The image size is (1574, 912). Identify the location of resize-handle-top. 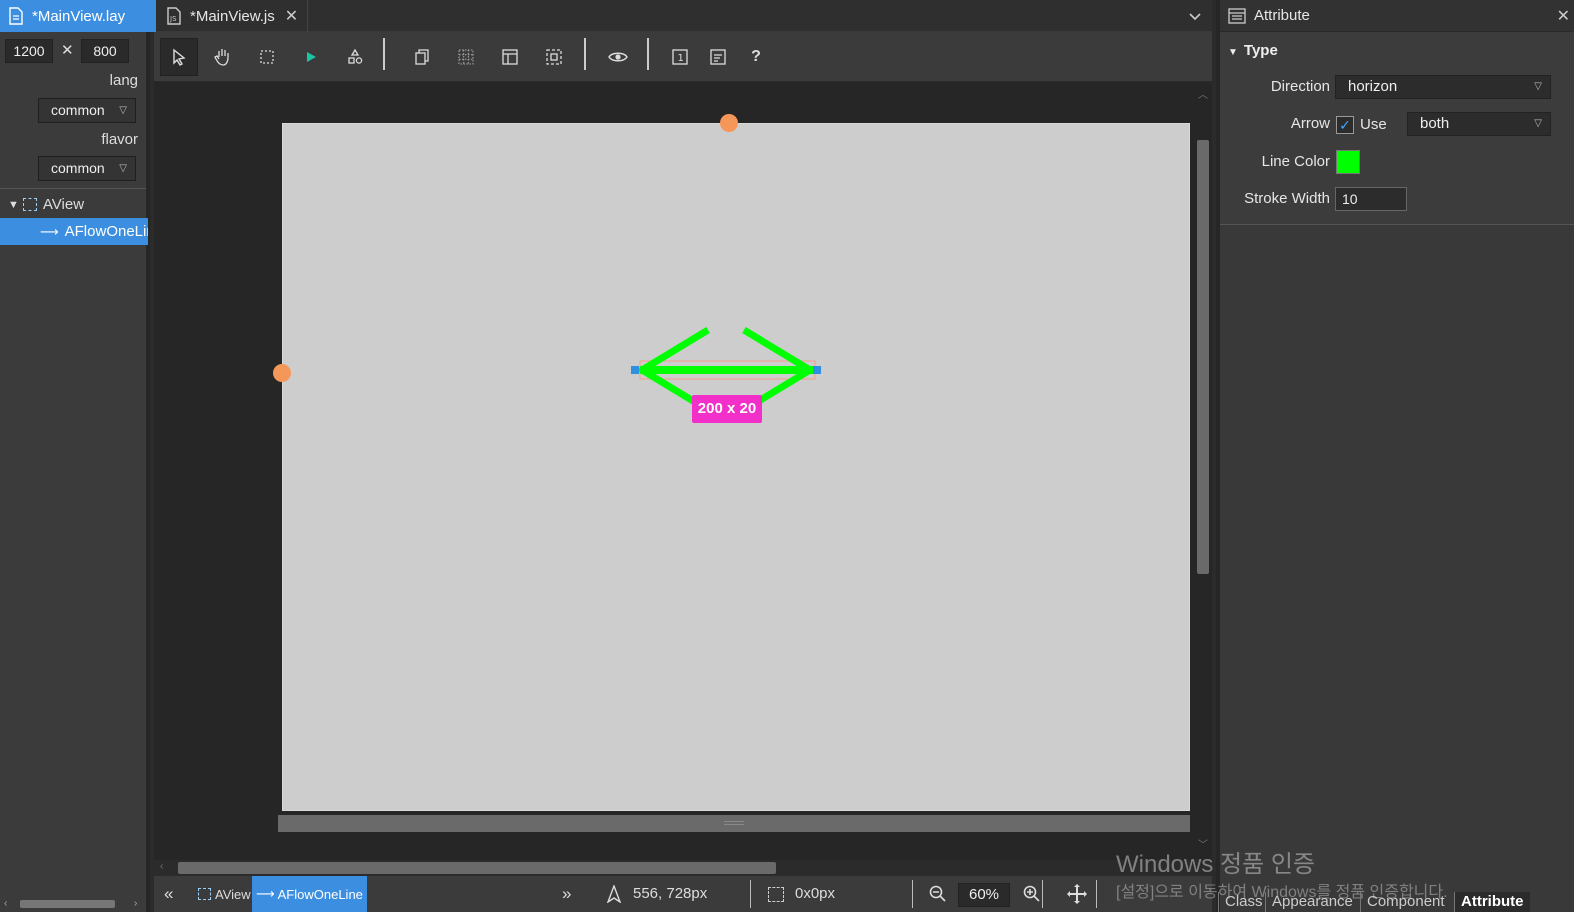
(729, 123).